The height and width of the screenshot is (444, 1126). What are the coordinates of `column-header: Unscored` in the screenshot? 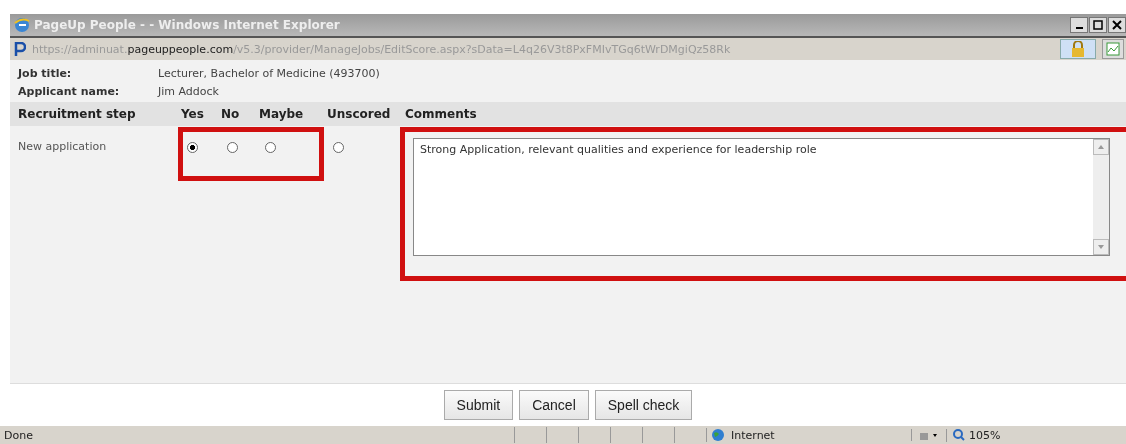 It's located at (359, 114).